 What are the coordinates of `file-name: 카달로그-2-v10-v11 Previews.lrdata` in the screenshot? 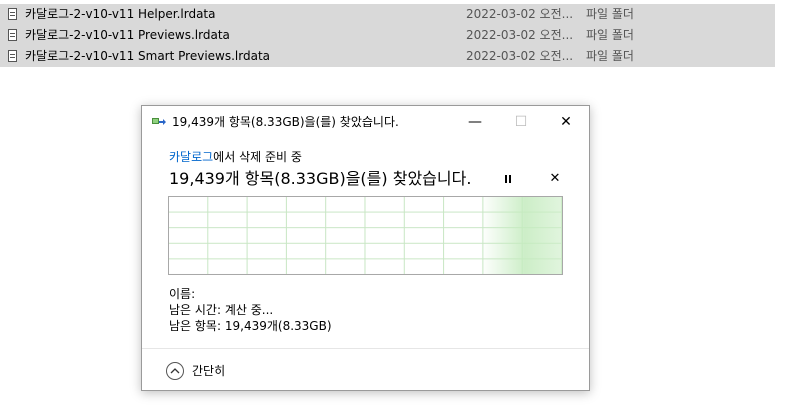 It's located at (127, 35).